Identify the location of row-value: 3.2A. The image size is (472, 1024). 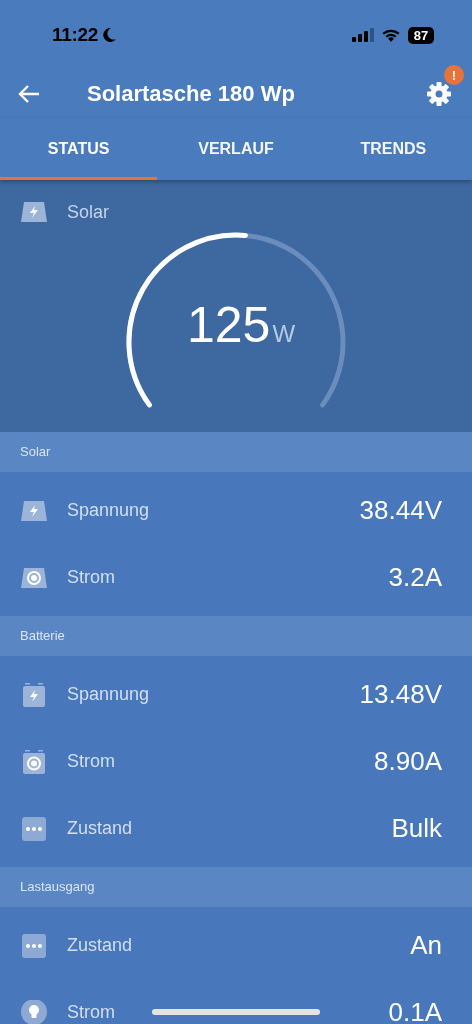
(415, 577).